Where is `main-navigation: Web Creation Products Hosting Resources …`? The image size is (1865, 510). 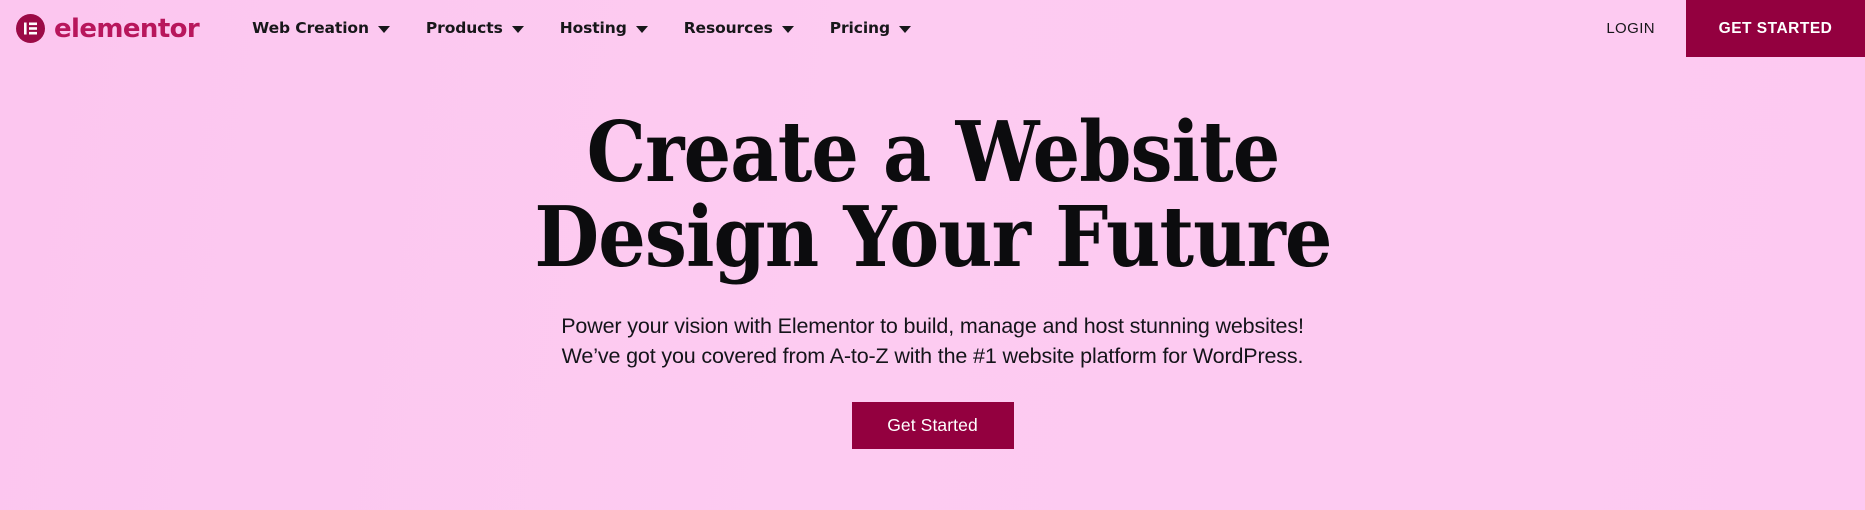
main-navigation: Web Creation Products Hosting Resources … is located at coordinates (581, 28).